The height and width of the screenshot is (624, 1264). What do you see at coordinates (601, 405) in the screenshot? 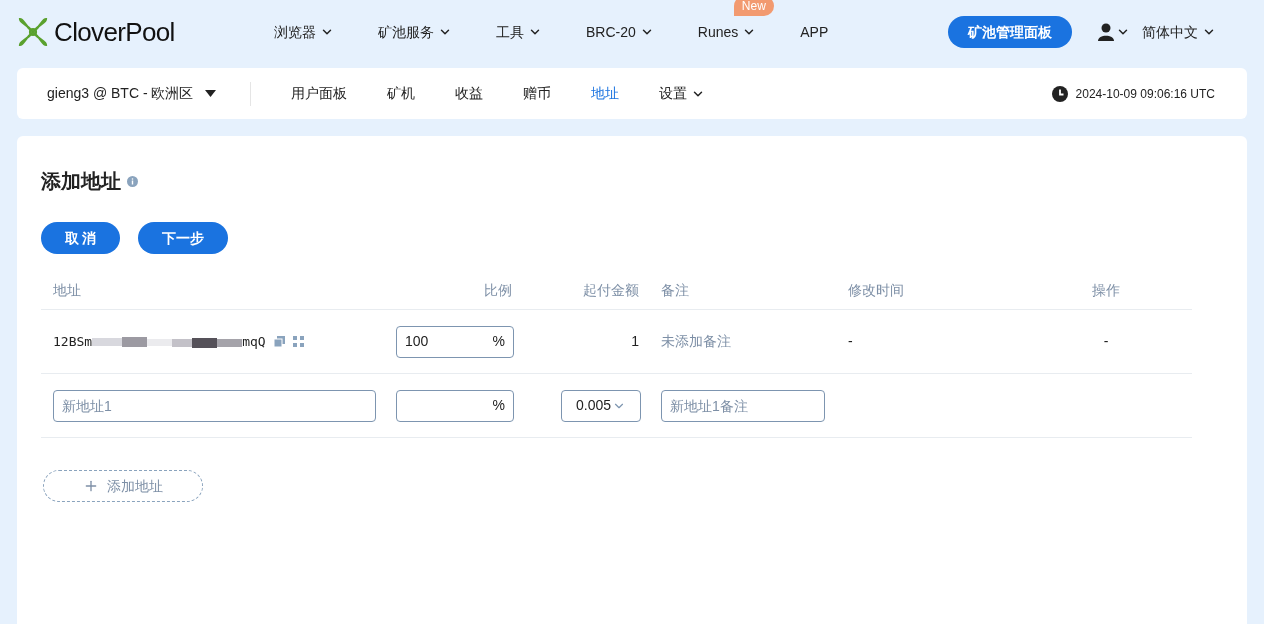
I see `min-payment-select: 0.005` at bounding box center [601, 405].